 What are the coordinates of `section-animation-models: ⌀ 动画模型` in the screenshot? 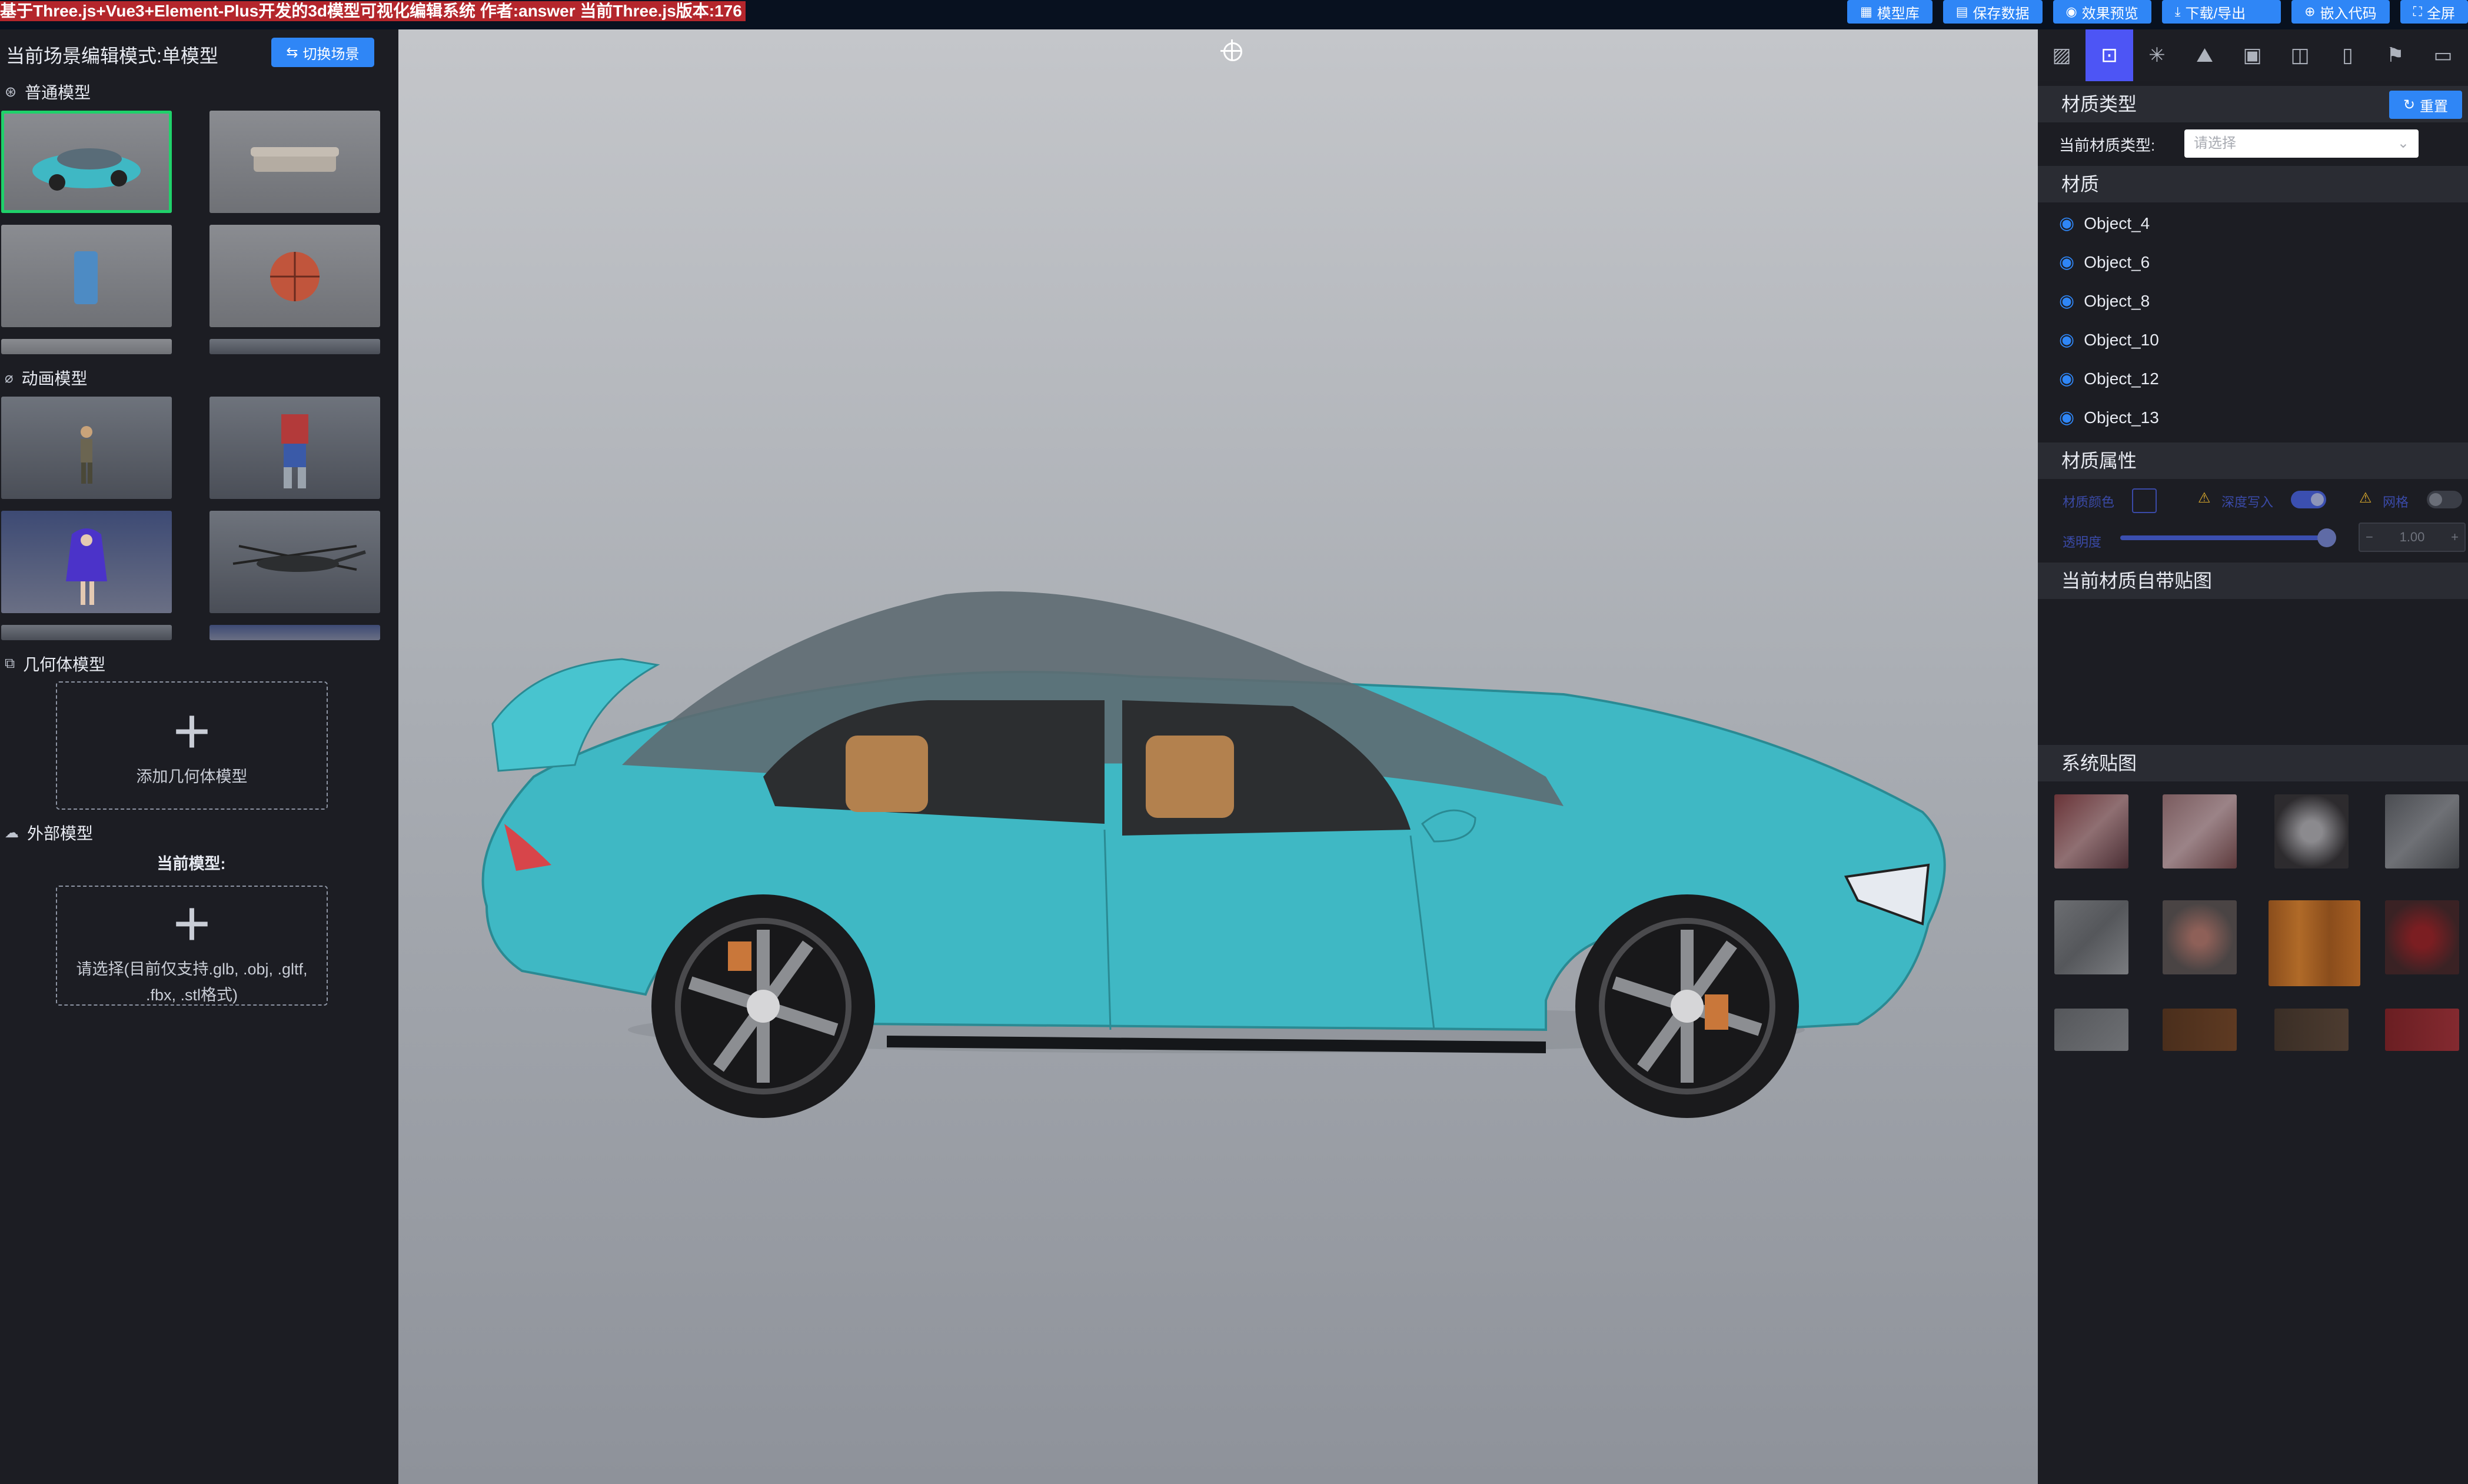 It's located at (46, 379).